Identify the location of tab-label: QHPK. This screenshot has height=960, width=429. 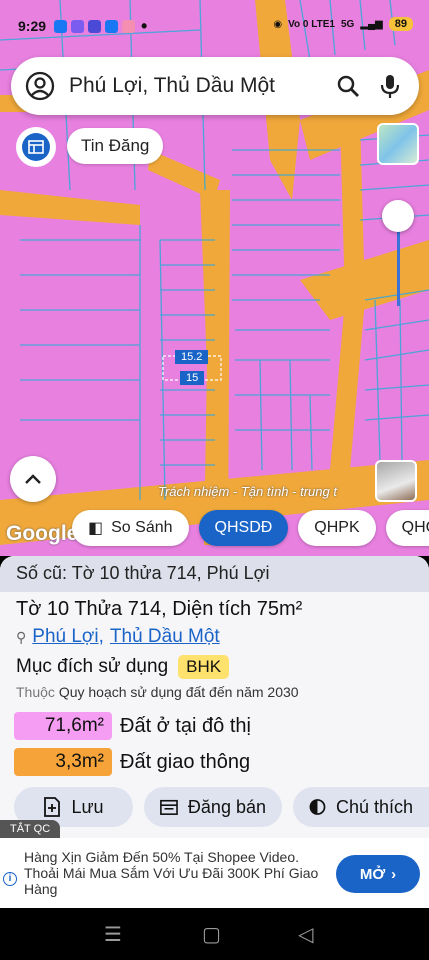
(337, 527).